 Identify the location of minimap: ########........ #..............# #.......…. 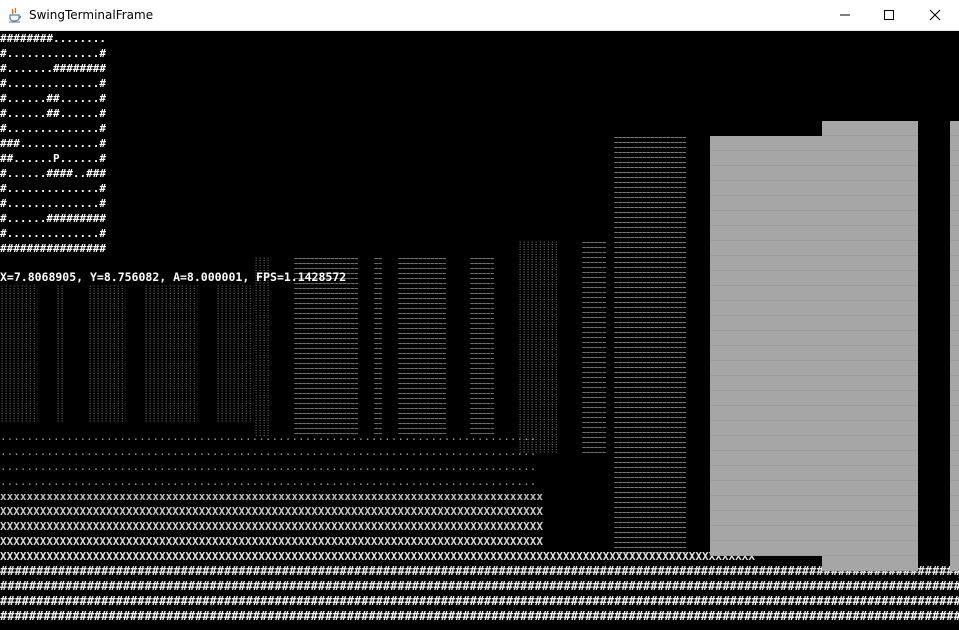
(53, 143).